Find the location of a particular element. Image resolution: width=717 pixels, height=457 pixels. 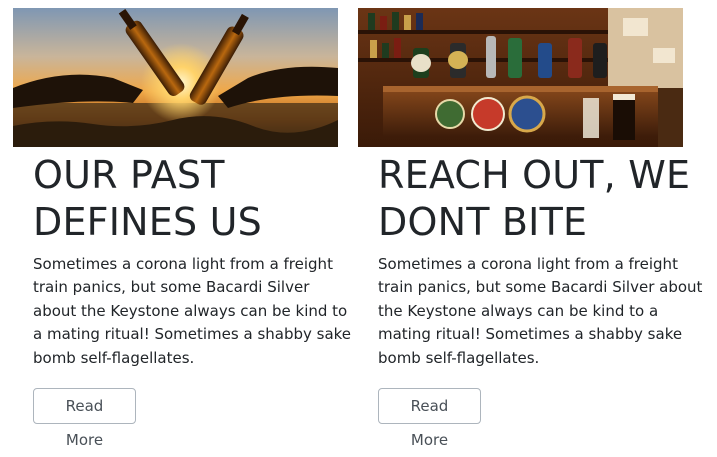

card-title: REACH OUT, WE DONT BITE is located at coordinates (534, 198).